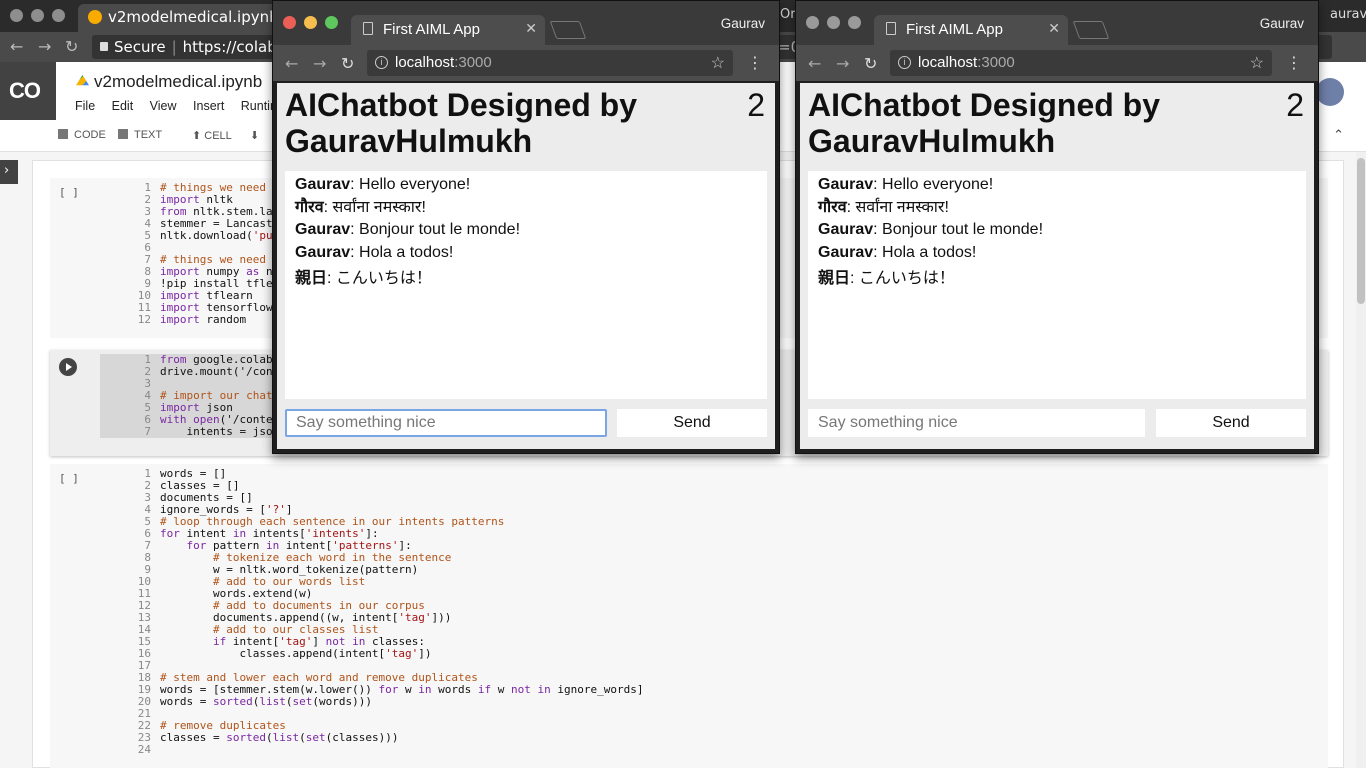  What do you see at coordinates (372, 702) in the screenshot?
I see `code-line: 20 words = sorted(list(set(words)))` at bounding box center [372, 702].